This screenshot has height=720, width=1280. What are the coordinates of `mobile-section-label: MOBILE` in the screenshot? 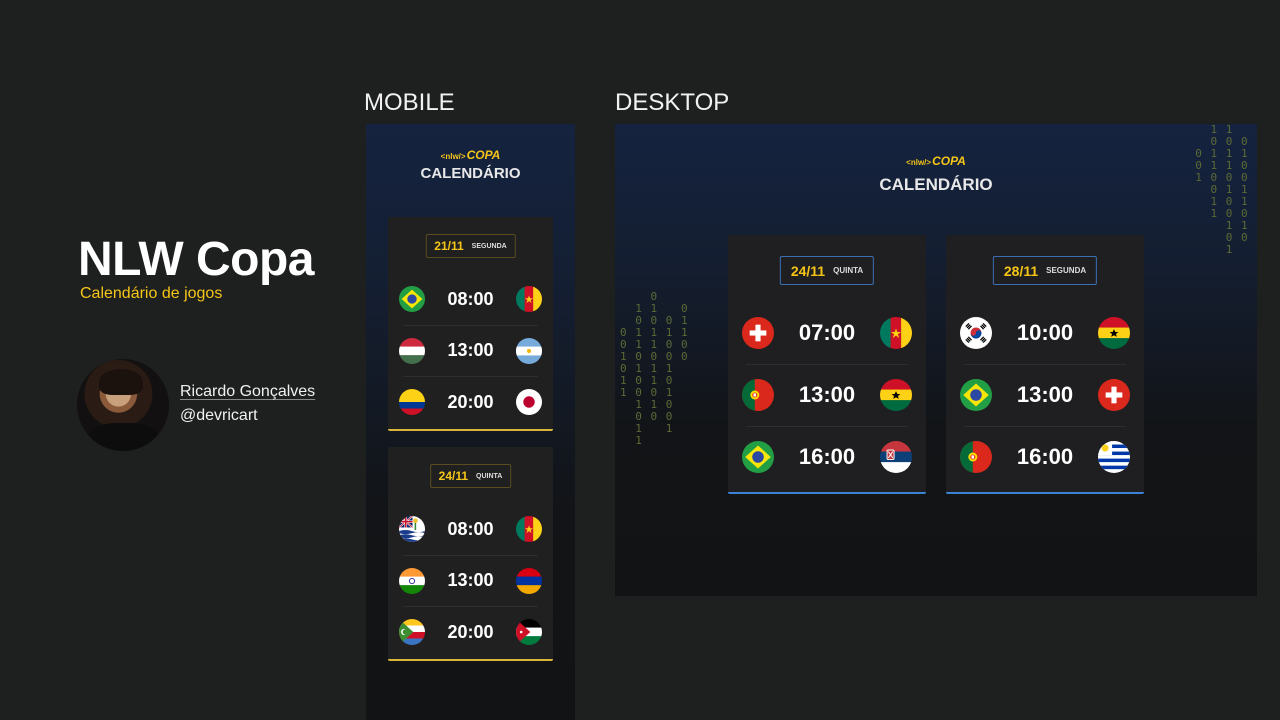 It's located at (409, 102).